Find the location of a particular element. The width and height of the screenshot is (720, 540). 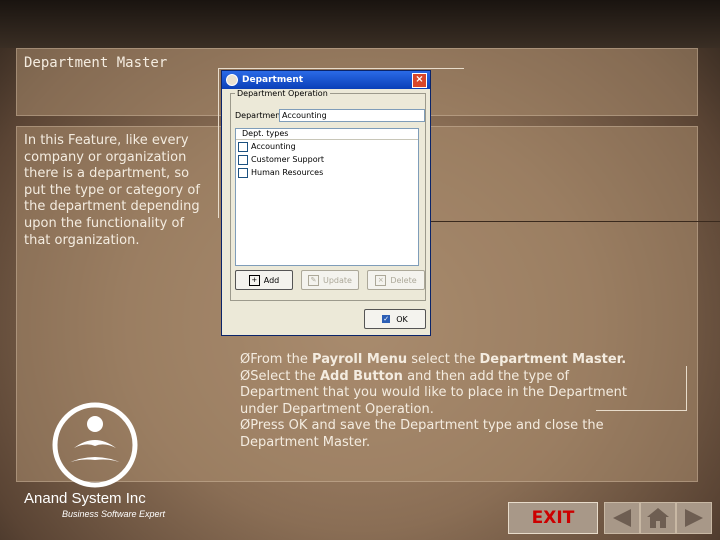

dialog-title: Department is located at coordinates (273, 80).